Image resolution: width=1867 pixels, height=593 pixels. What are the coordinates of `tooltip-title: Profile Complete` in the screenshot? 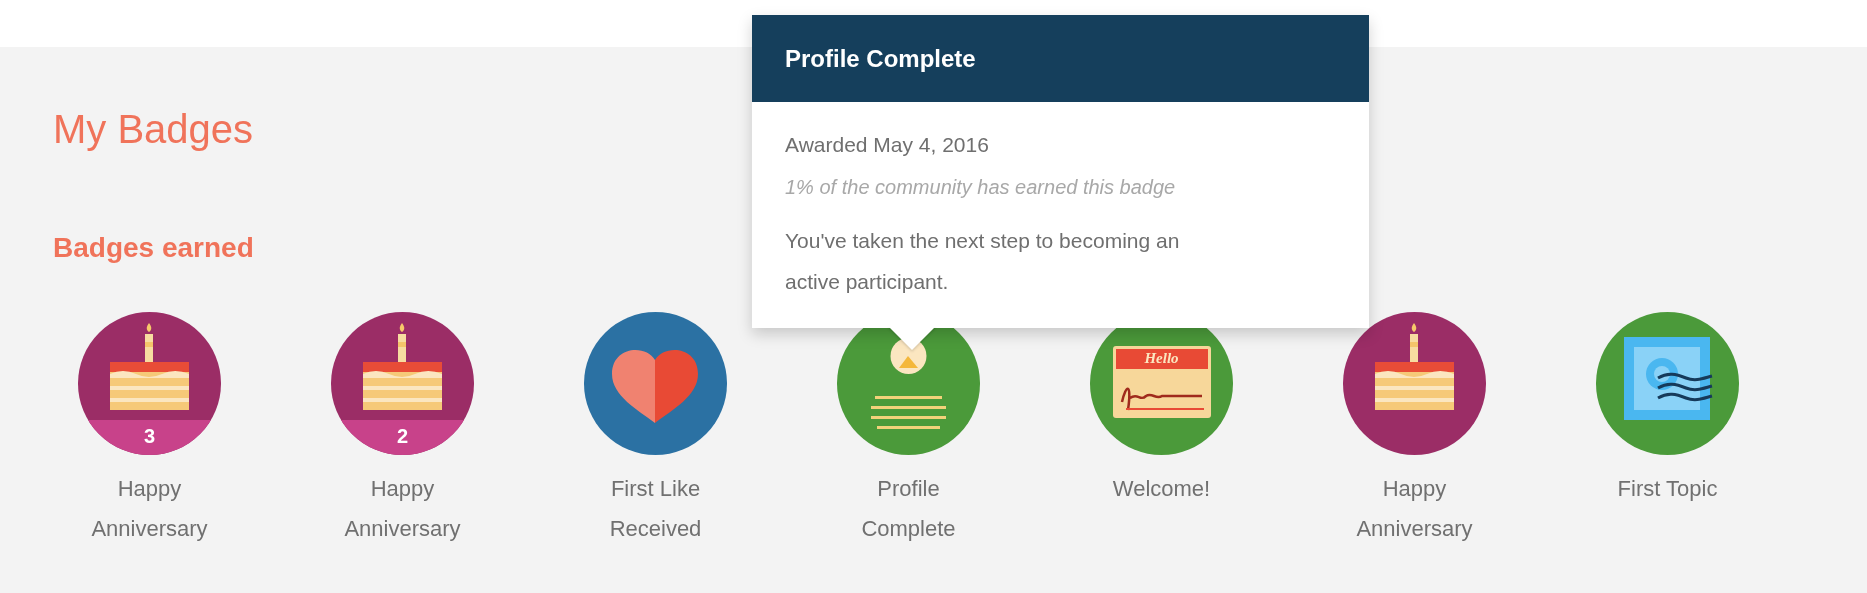 It's located at (880, 58).